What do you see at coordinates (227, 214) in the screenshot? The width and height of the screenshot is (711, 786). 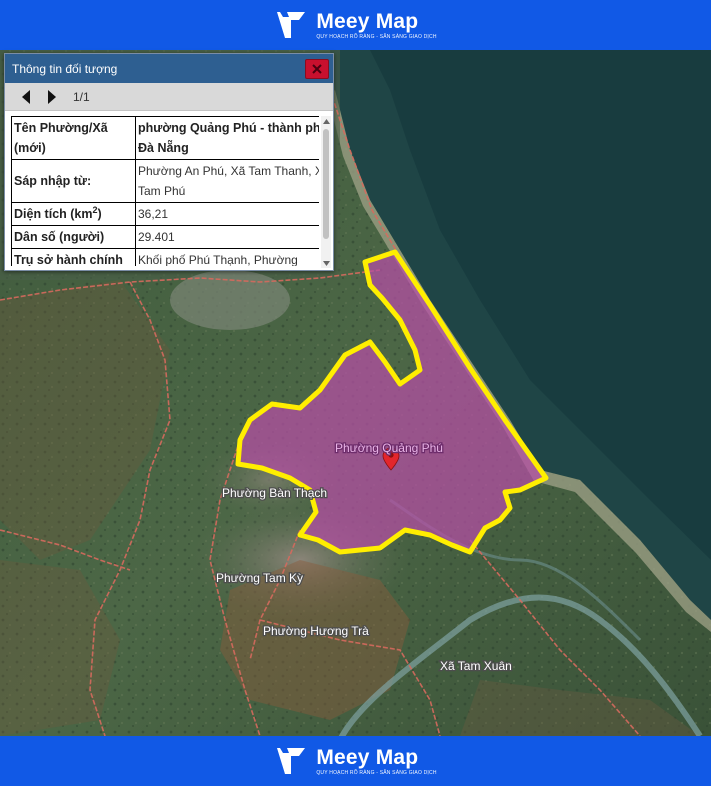 I see `row-value: 36,21` at bounding box center [227, 214].